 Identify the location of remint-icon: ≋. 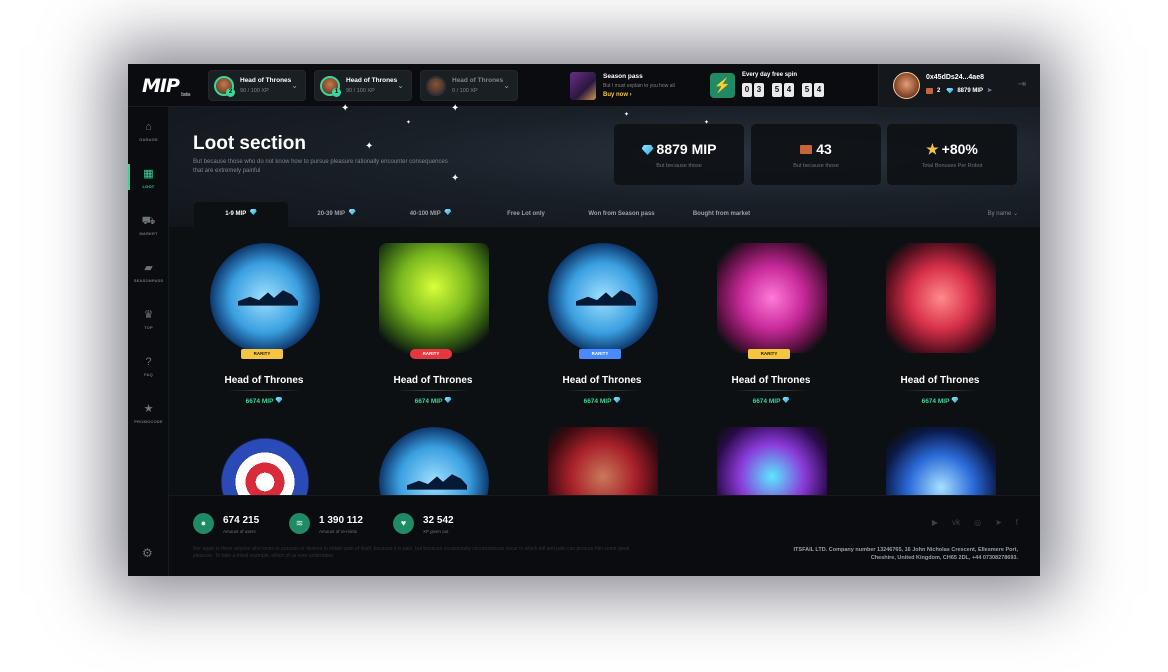
(299, 523).